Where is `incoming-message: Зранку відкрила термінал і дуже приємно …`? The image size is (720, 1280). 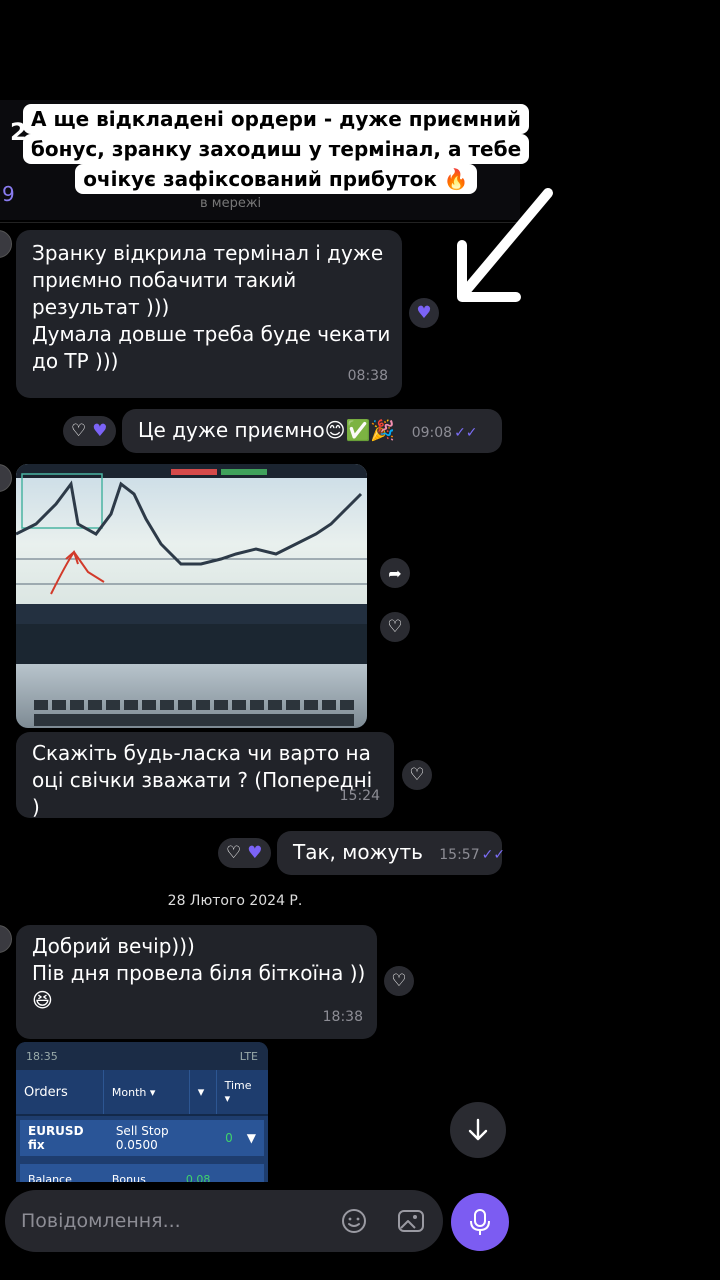
incoming-message: Зранку відкрила термінал і дуже приємно … is located at coordinates (209, 314).